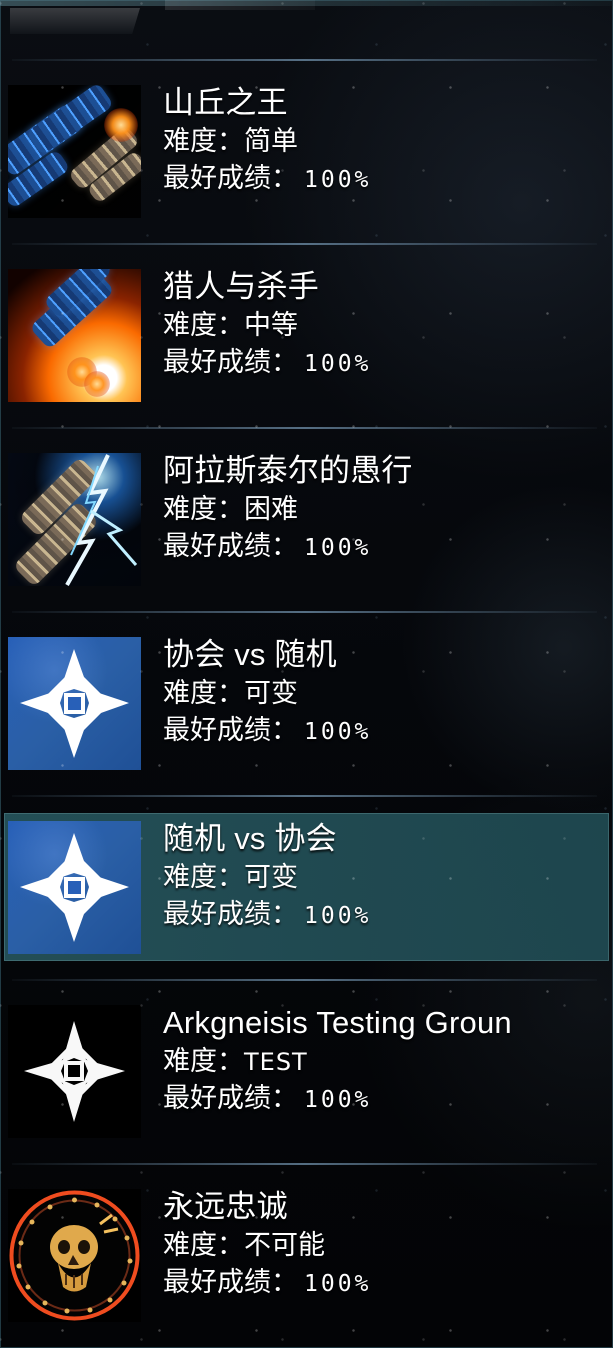  Describe the element at coordinates (284, 1245) in the screenshot. I see `difficulty-value: 不可能` at that location.